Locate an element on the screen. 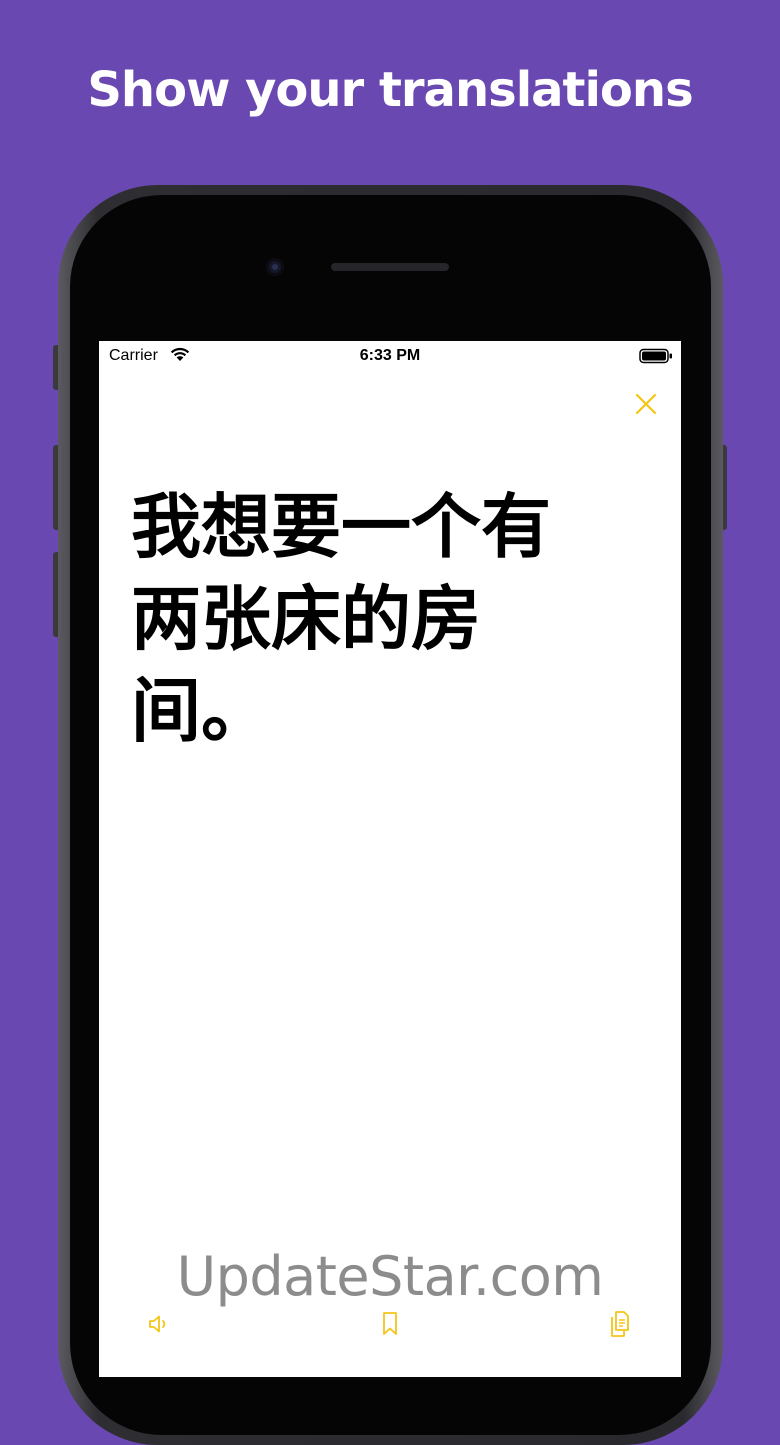  promo-headline: Show your translations is located at coordinates (390, 90).